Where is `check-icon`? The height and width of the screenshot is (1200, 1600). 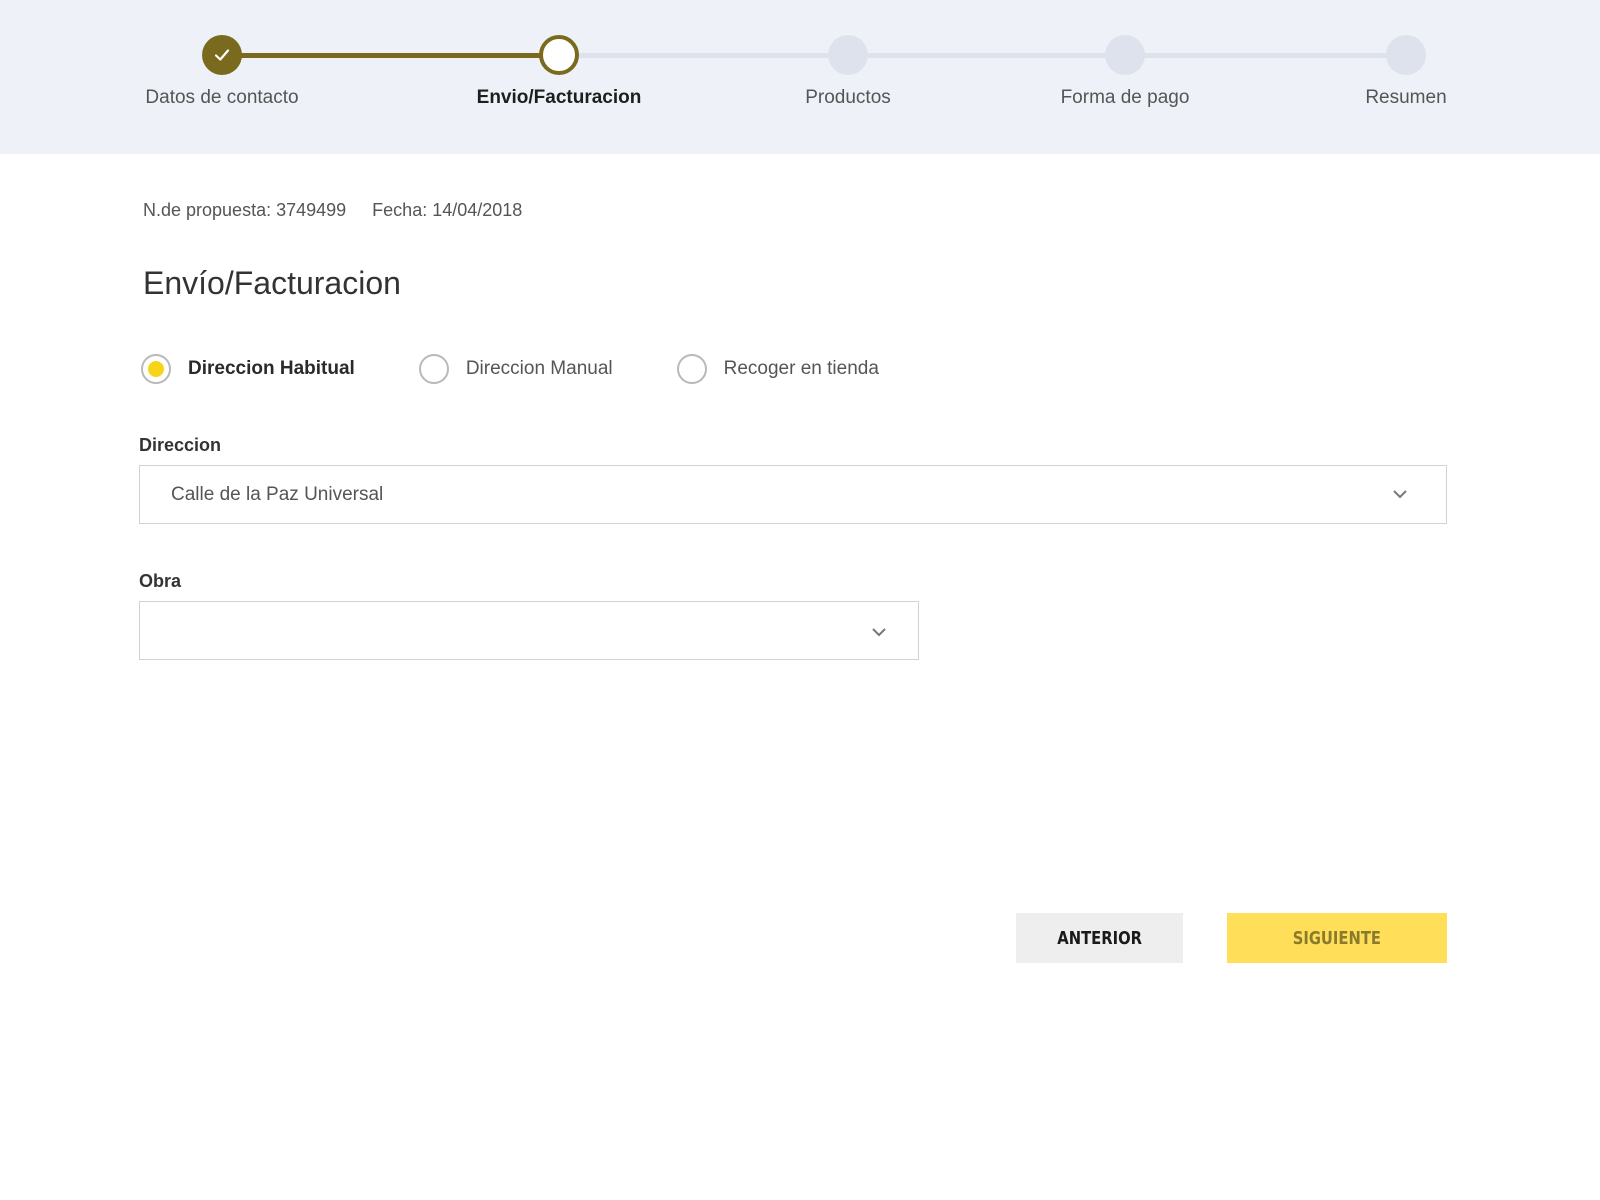
check-icon is located at coordinates (222, 55).